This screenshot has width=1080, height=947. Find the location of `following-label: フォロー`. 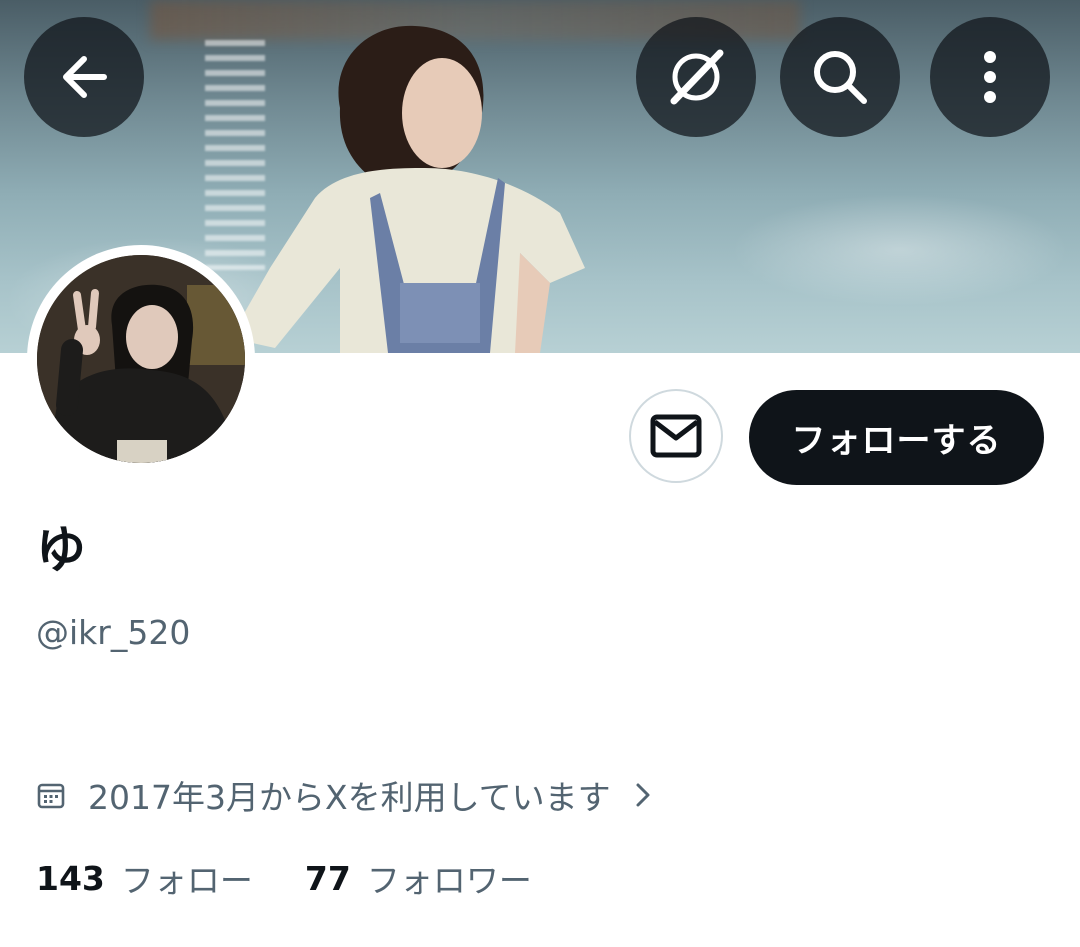

following-label: フォロー is located at coordinates (187, 878).